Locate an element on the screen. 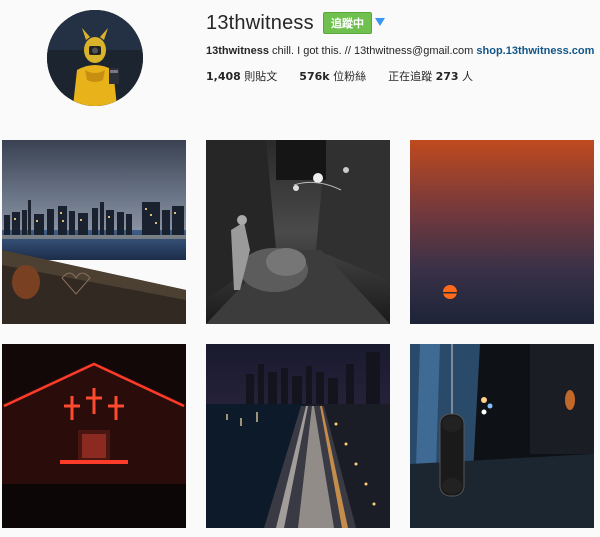 This screenshot has width=600, height=537. following-button: 追蹤中 is located at coordinates (347, 23).